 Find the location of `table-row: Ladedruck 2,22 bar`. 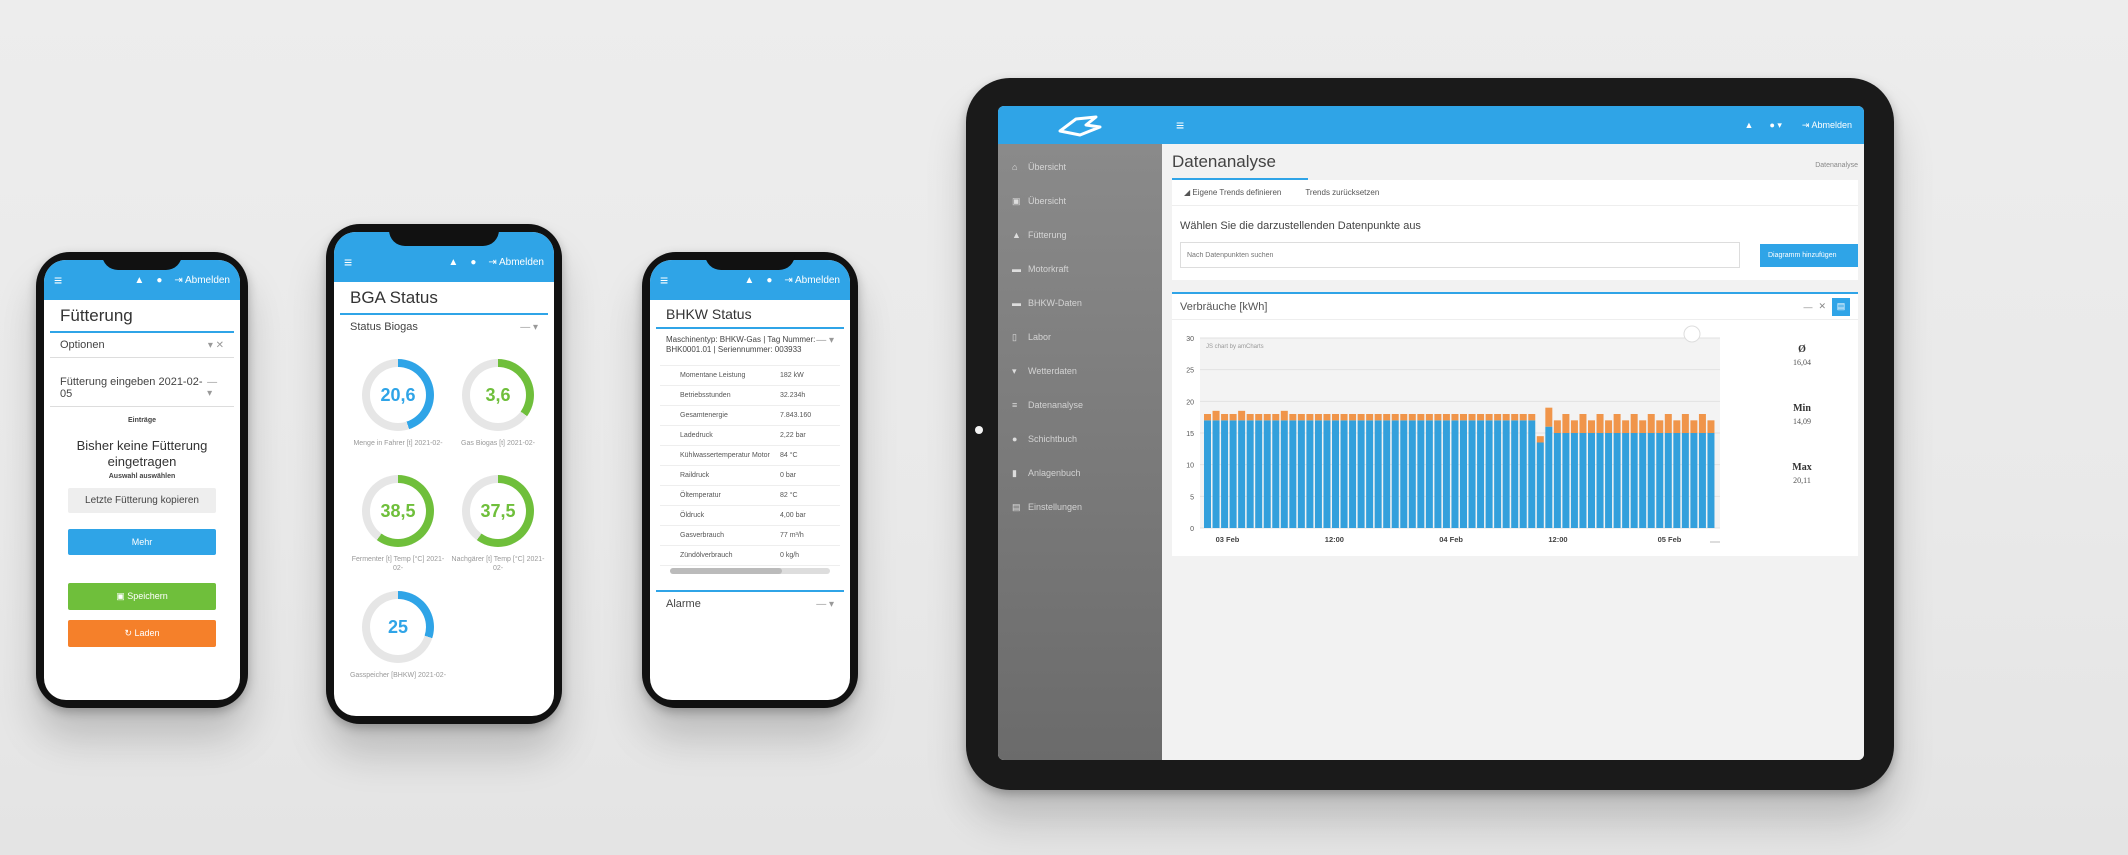

table-row: Ladedruck 2,22 bar is located at coordinates (750, 436).